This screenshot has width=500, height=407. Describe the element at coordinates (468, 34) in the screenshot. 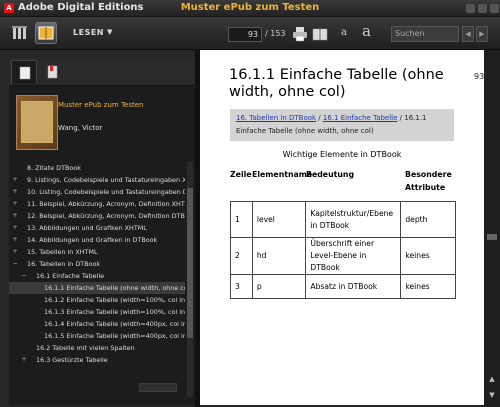

I see `prev-page-icon: ◀` at that location.